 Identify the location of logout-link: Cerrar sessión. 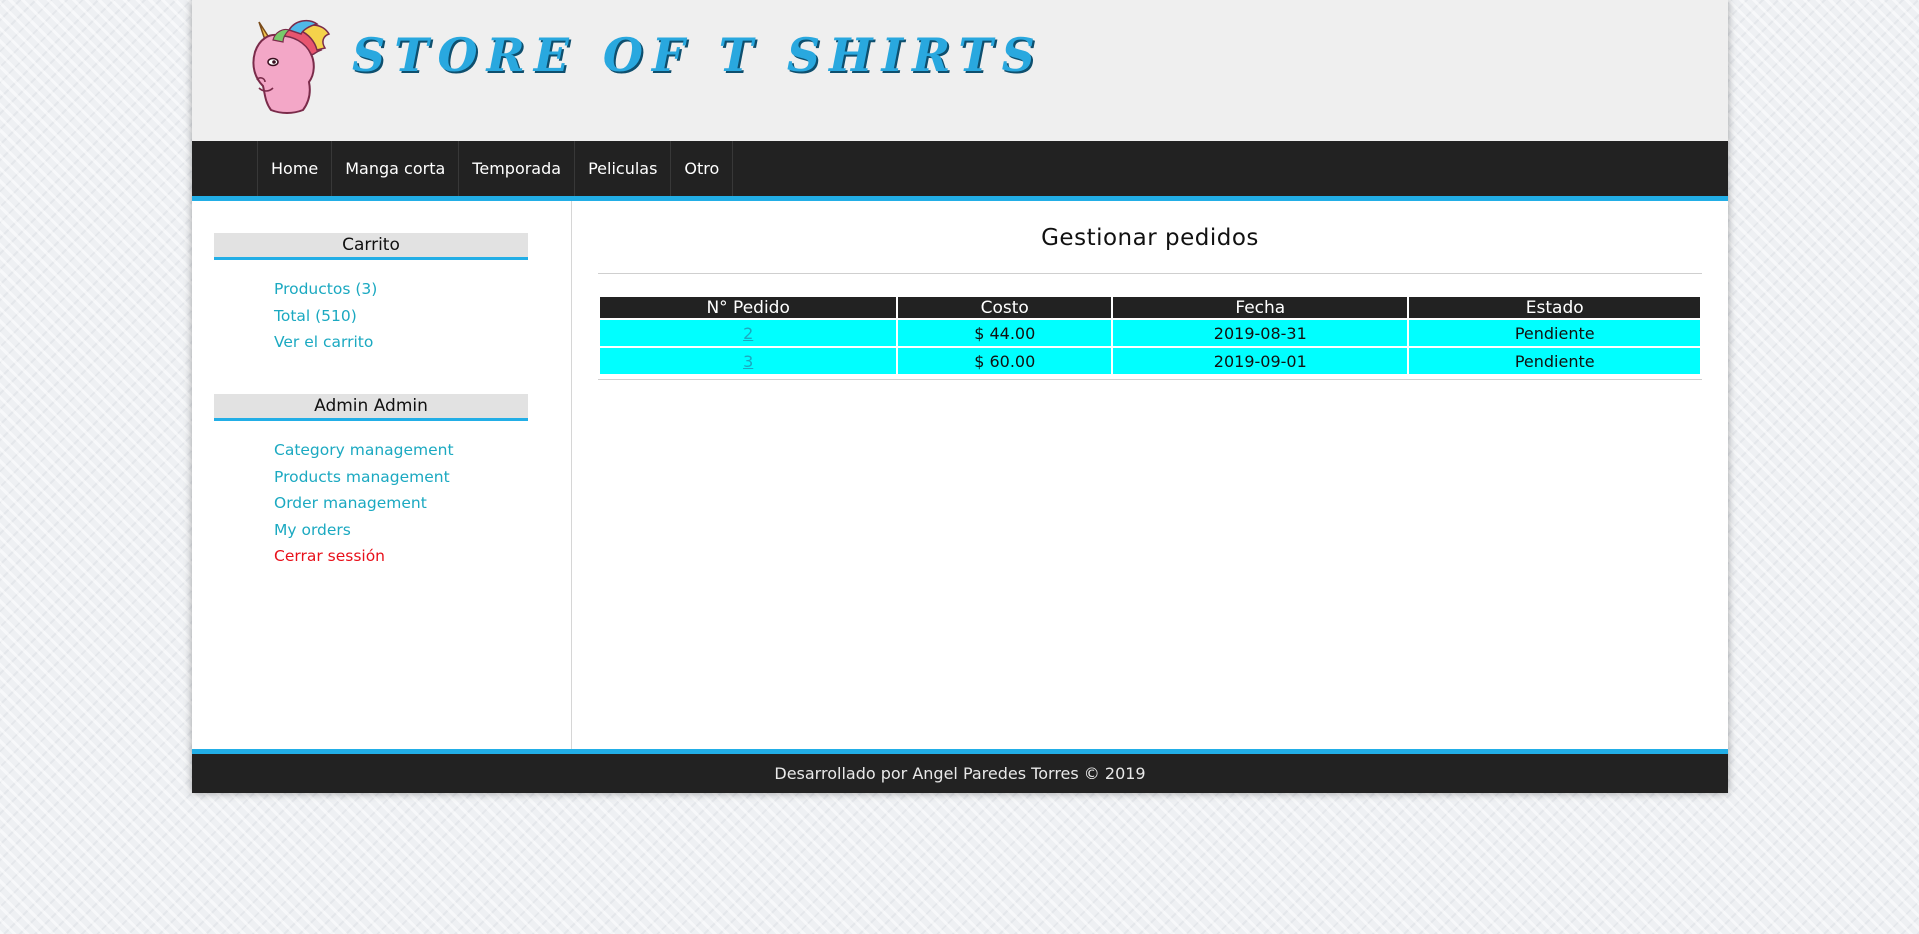
(364, 556).